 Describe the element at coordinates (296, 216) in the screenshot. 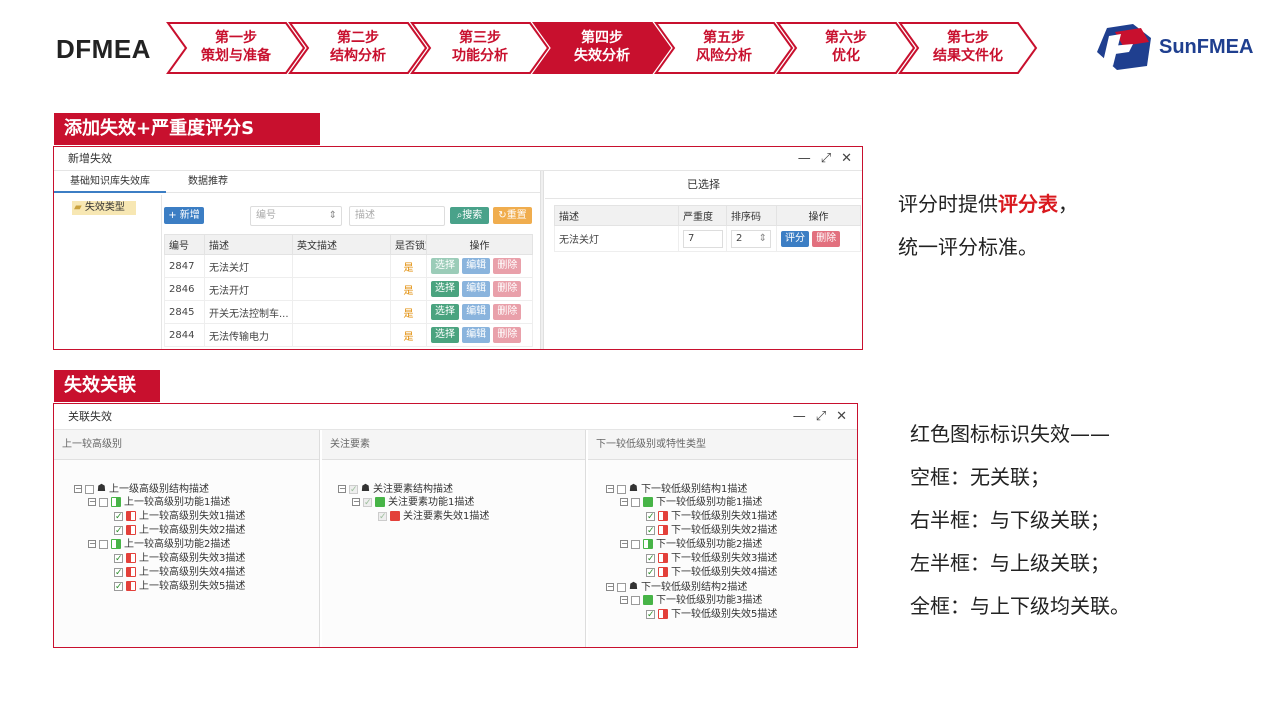

I see `code-input: 编号 ⇕` at that location.